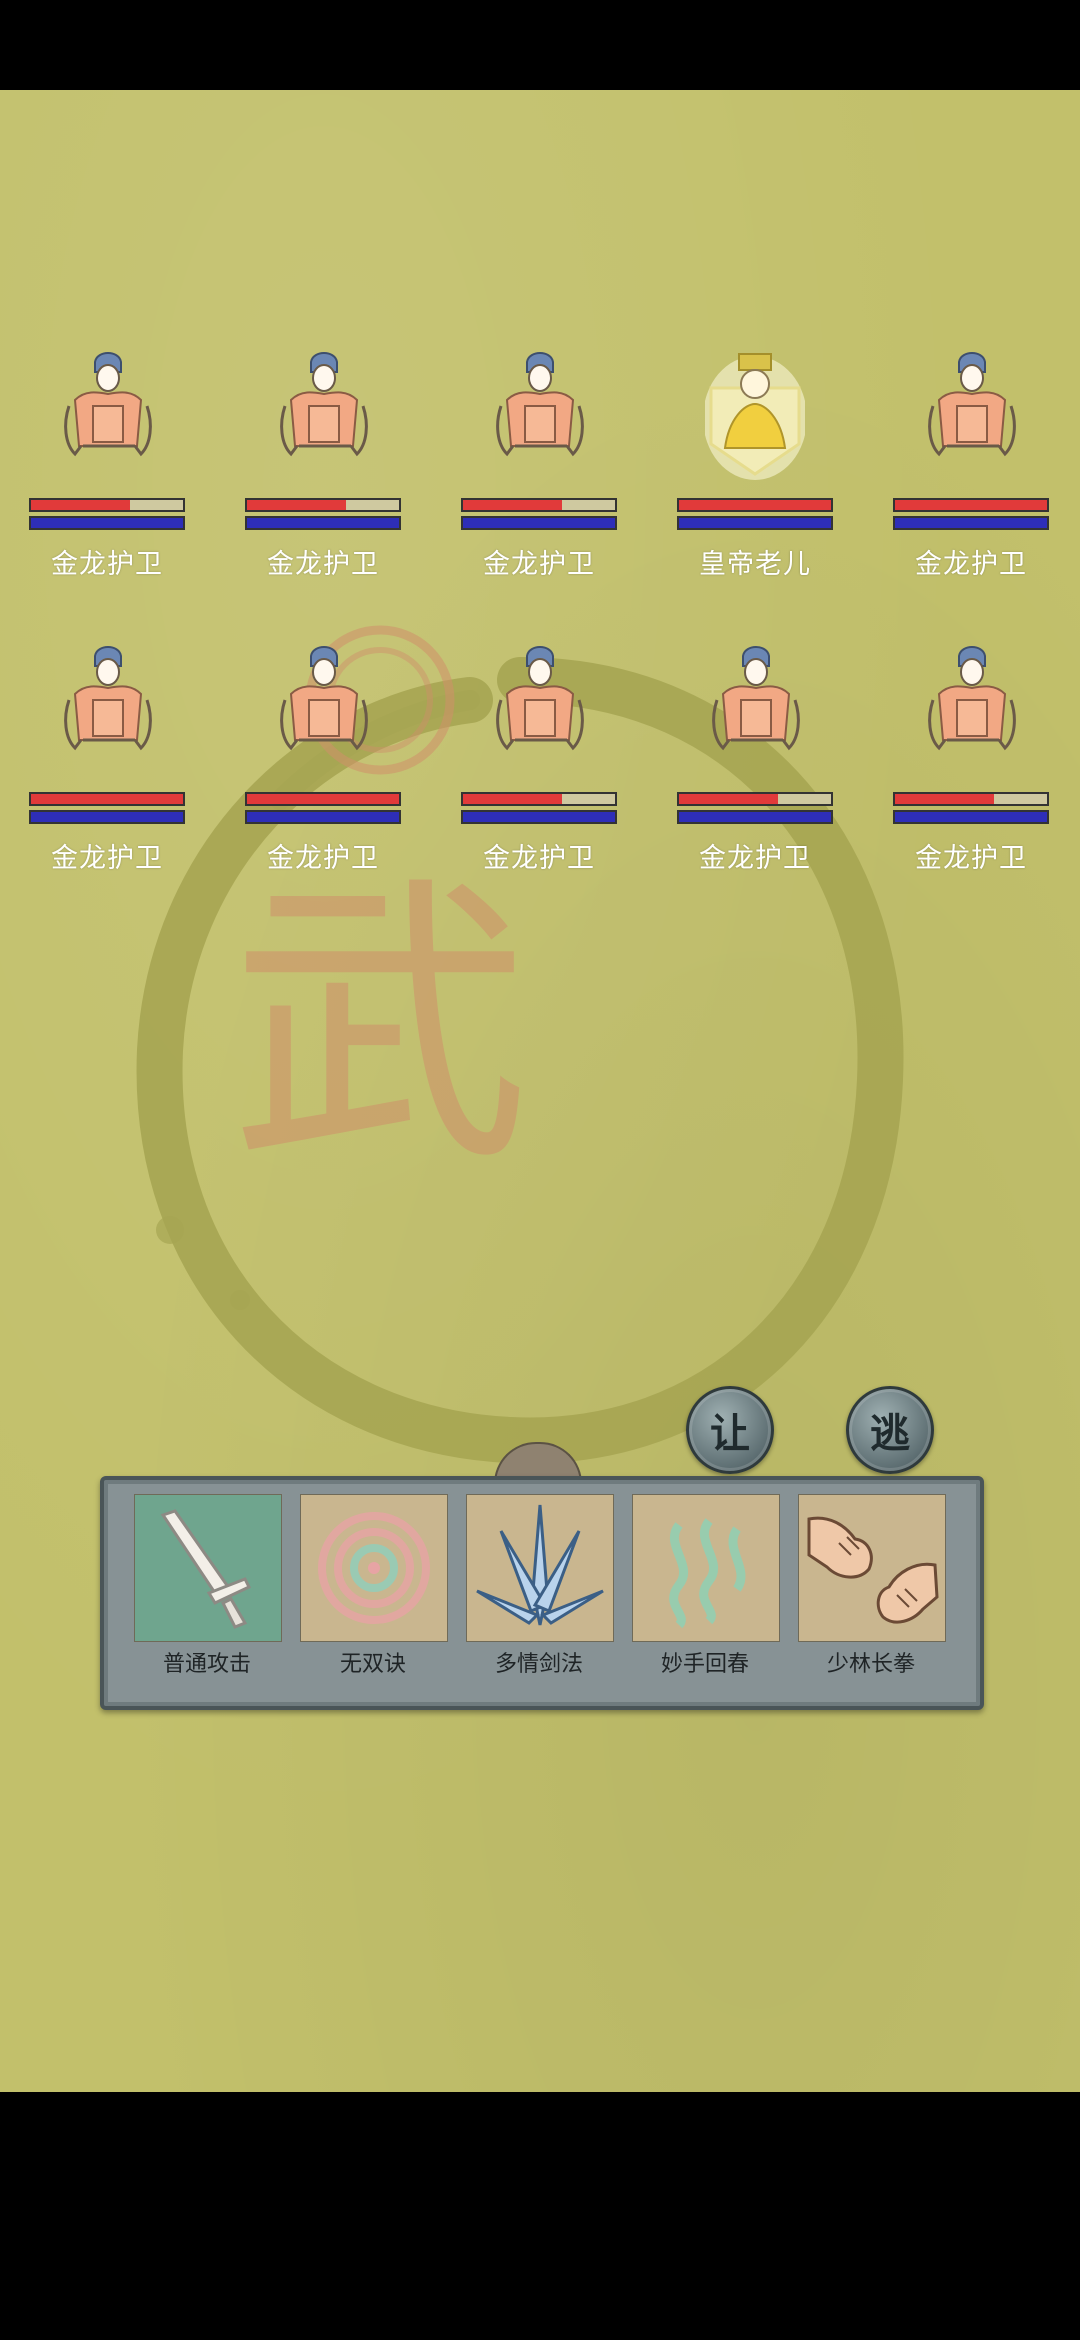 Image resolution: width=1080 pixels, height=2340 pixels. Describe the element at coordinates (730, 1433) in the screenshot. I see `yield-label: 让` at that location.